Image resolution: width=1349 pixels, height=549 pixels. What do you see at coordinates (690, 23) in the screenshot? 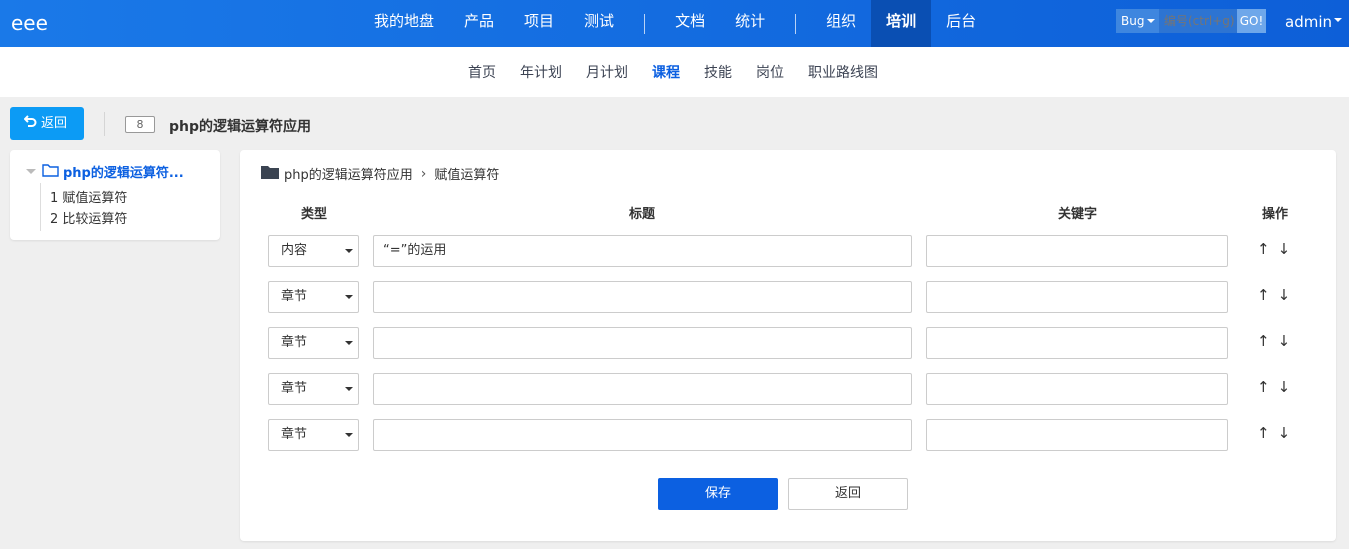
I see `nav-doc: 文档` at bounding box center [690, 23].